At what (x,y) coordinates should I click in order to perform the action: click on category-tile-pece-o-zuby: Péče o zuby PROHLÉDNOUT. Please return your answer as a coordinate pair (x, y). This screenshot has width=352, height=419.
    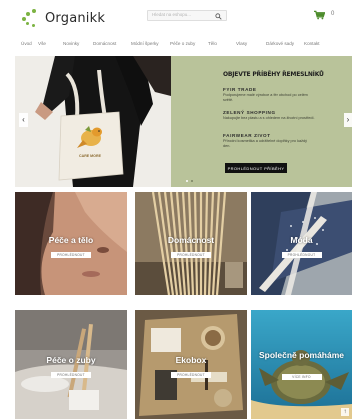
    Looking at the image, I should click on (71, 364).